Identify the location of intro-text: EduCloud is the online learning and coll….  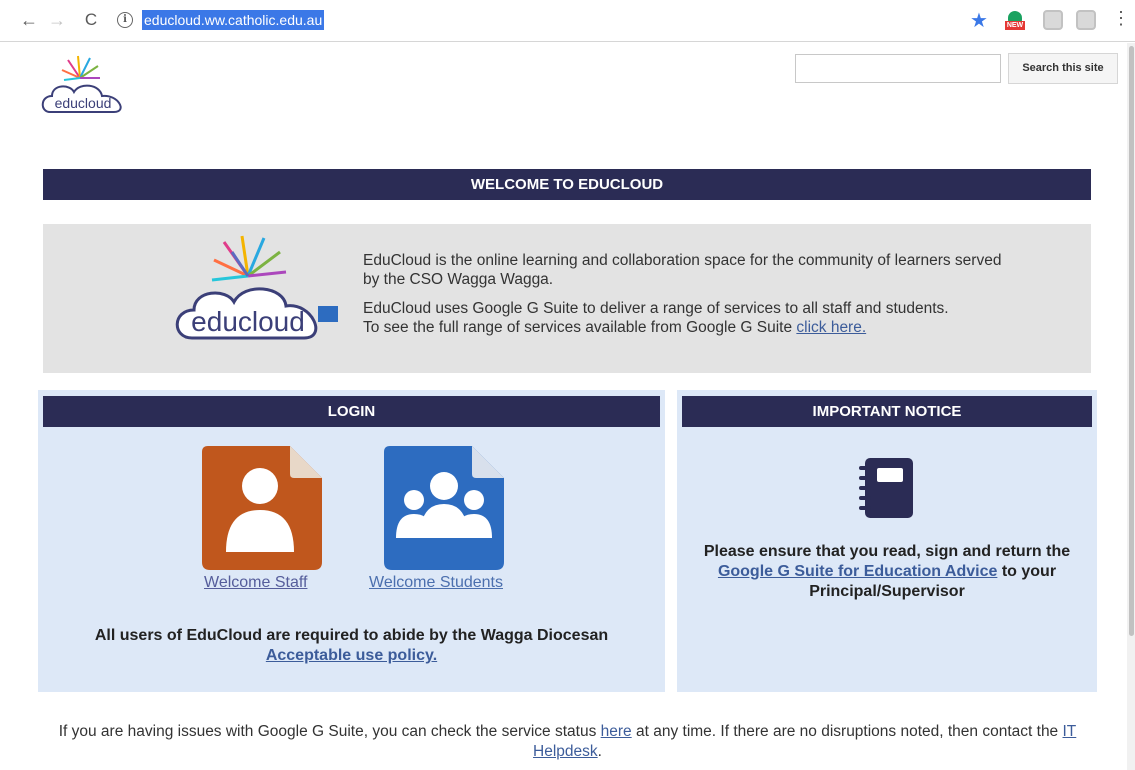
(683, 299).